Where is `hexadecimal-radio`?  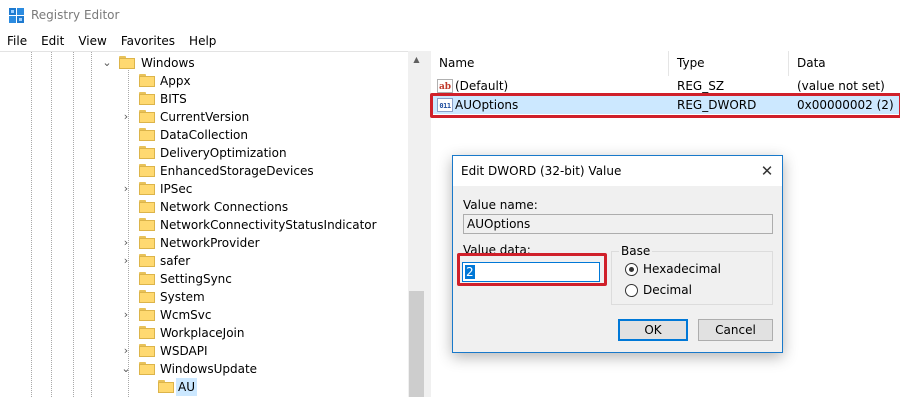 hexadecimal-radio is located at coordinates (631, 269).